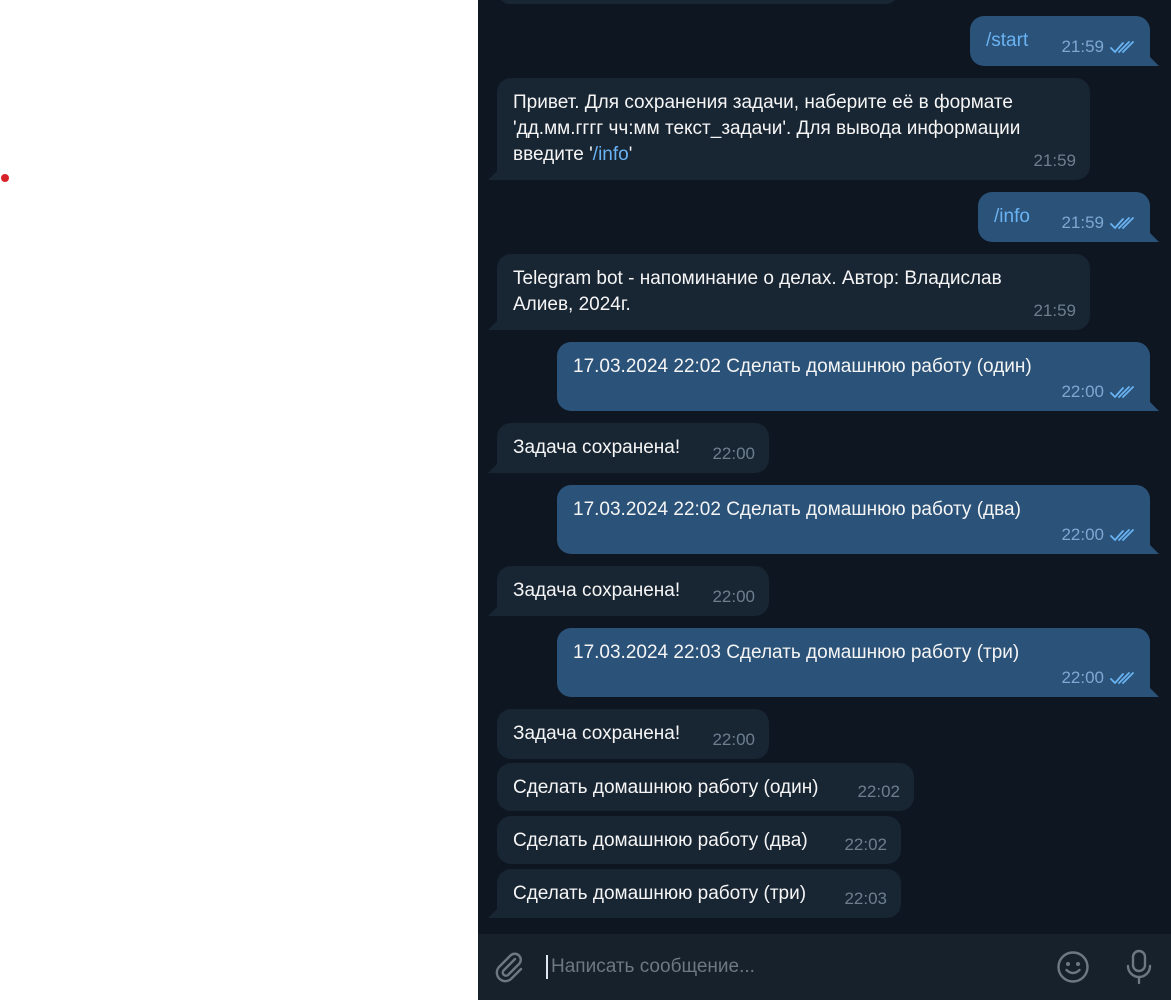  What do you see at coordinates (1012, 216) in the screenshot?
I see `message-text: /info` at bounding box center [1012, 216].